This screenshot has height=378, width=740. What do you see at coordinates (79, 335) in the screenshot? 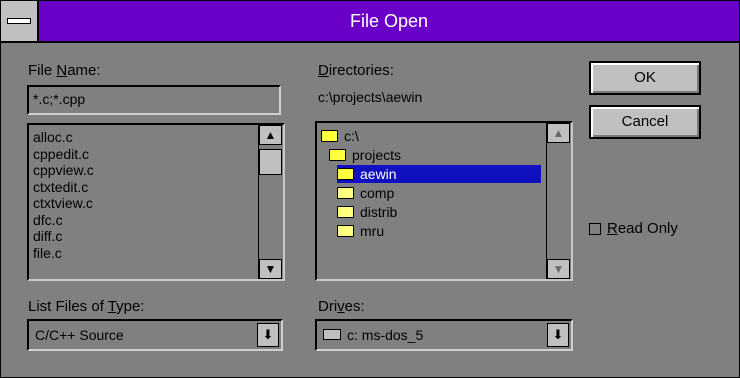
I see `file-type-value: C/C++ Source` at bounding box center [79, 335].